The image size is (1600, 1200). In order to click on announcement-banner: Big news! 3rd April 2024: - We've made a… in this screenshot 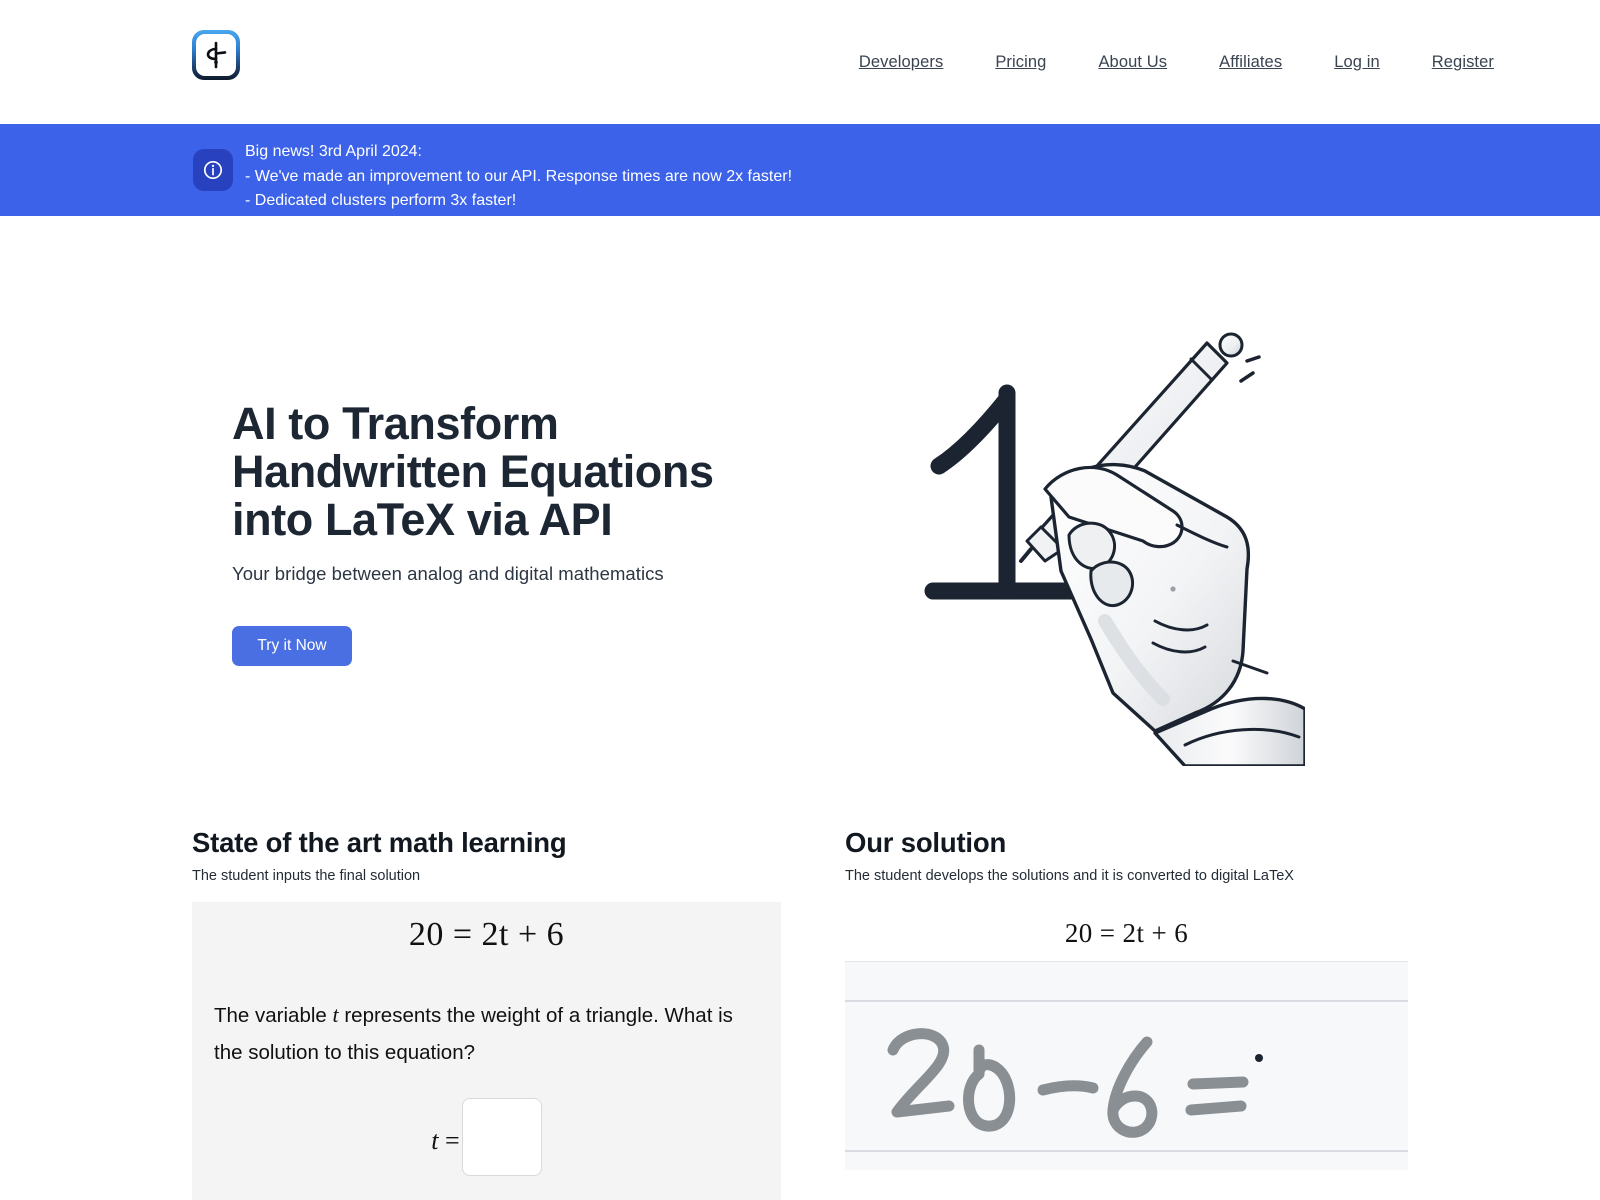, I will do `click(800, 170)`.